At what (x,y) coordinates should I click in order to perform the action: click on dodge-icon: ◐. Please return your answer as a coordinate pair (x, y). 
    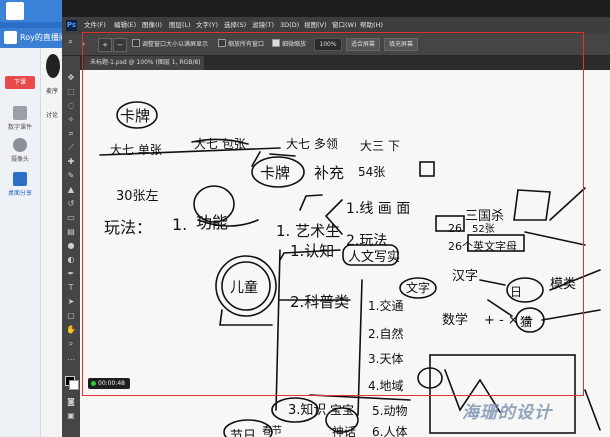
    Looking at the image, I should click on (71, 260).